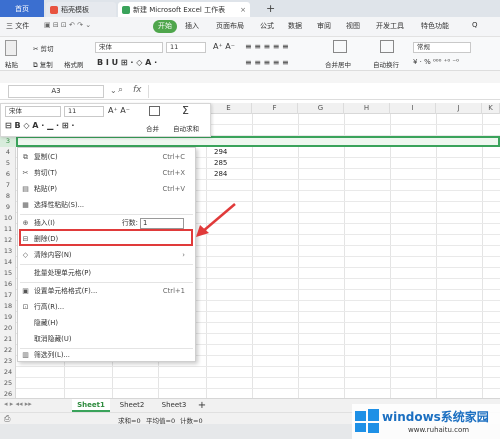  I want to click on menu-view: 视图, so click(353, 26).